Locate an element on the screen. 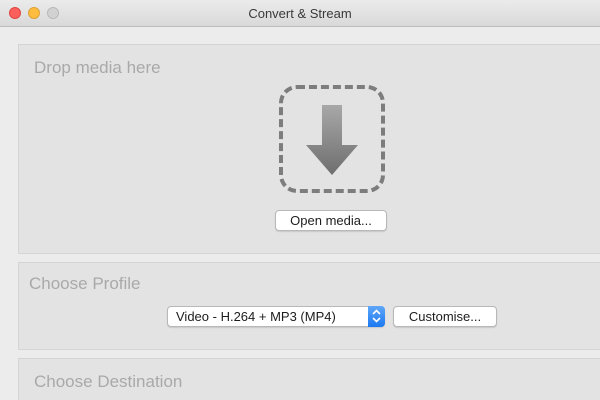  choose-profile-heading: Choose Profile is located at coordinates (85, 283).